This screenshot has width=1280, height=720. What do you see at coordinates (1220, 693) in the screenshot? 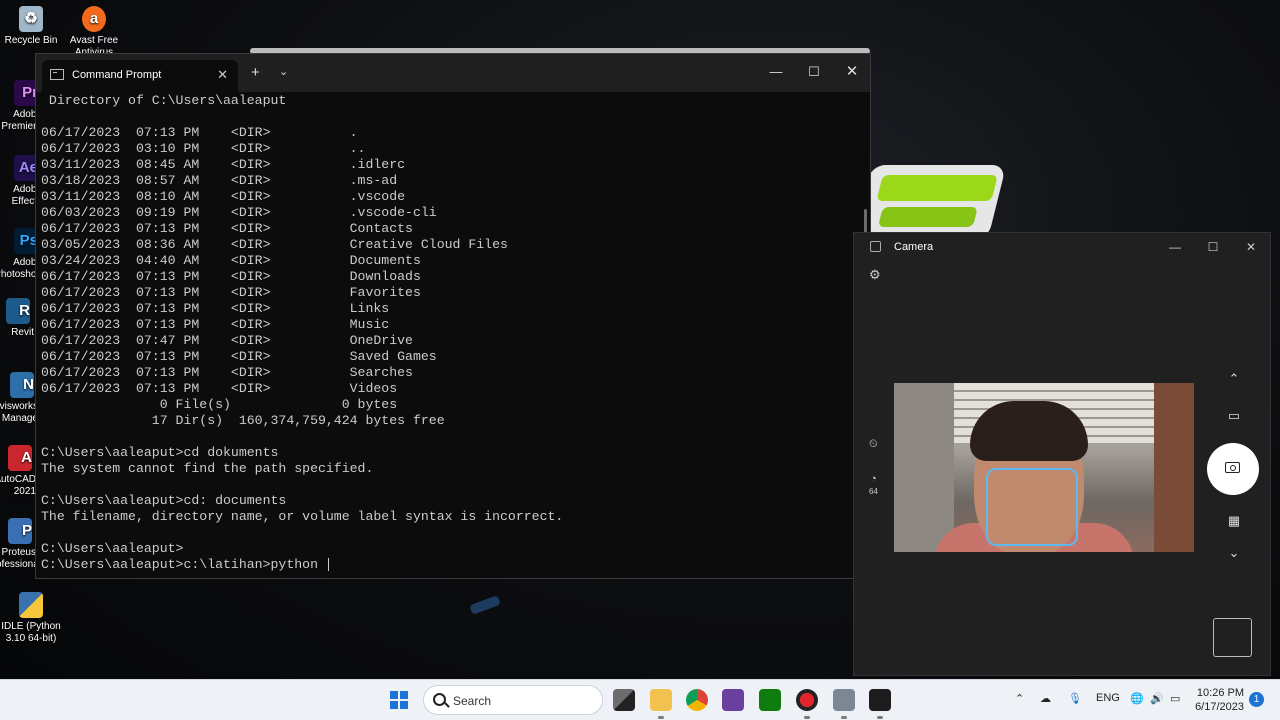
I see `clock-time: 10:26 PM` at bounding box center [1220, 693].